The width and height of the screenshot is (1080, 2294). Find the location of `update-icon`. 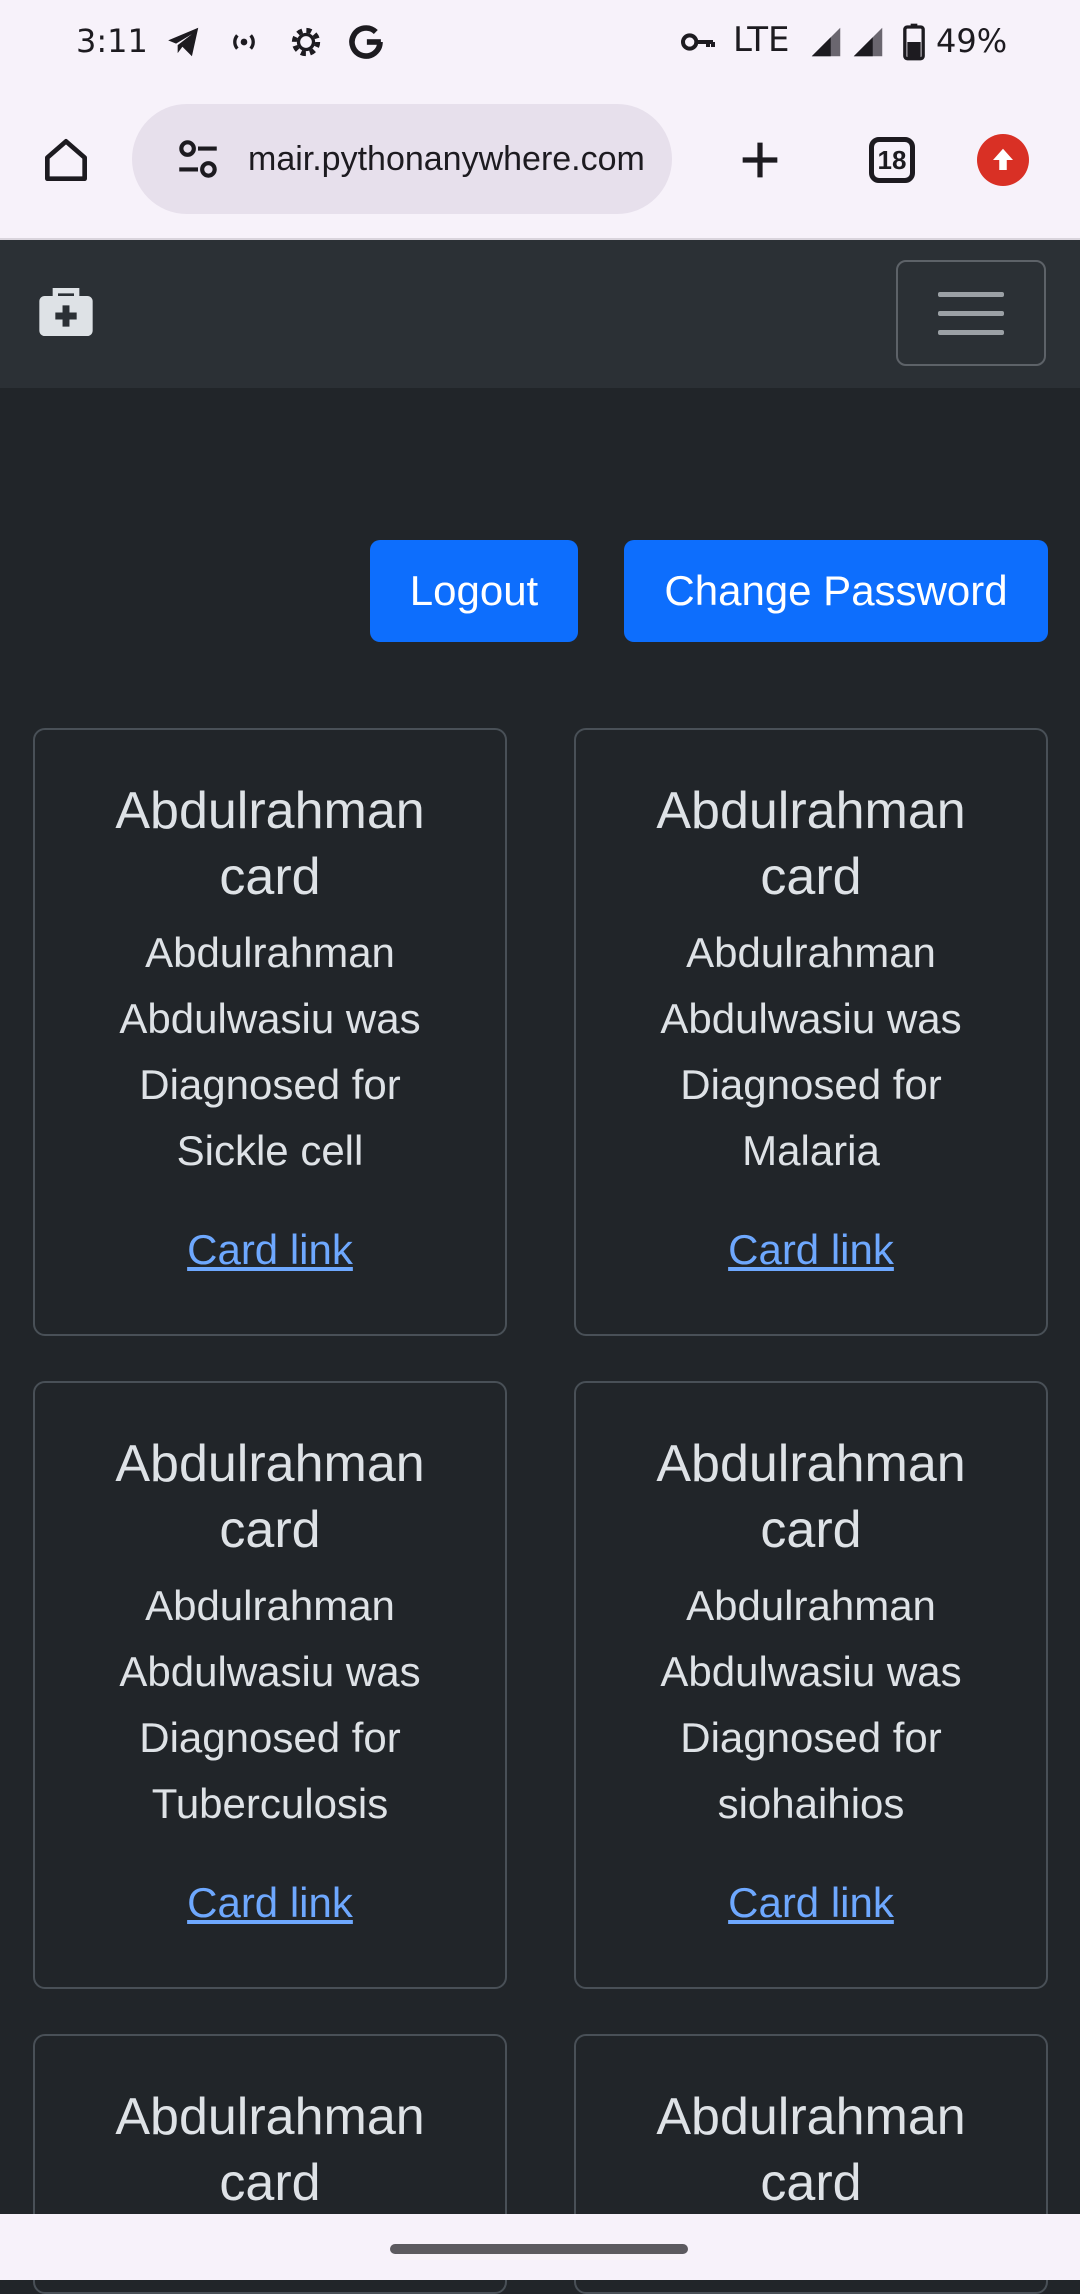

update-icon is located at coordinates (1003, 160).